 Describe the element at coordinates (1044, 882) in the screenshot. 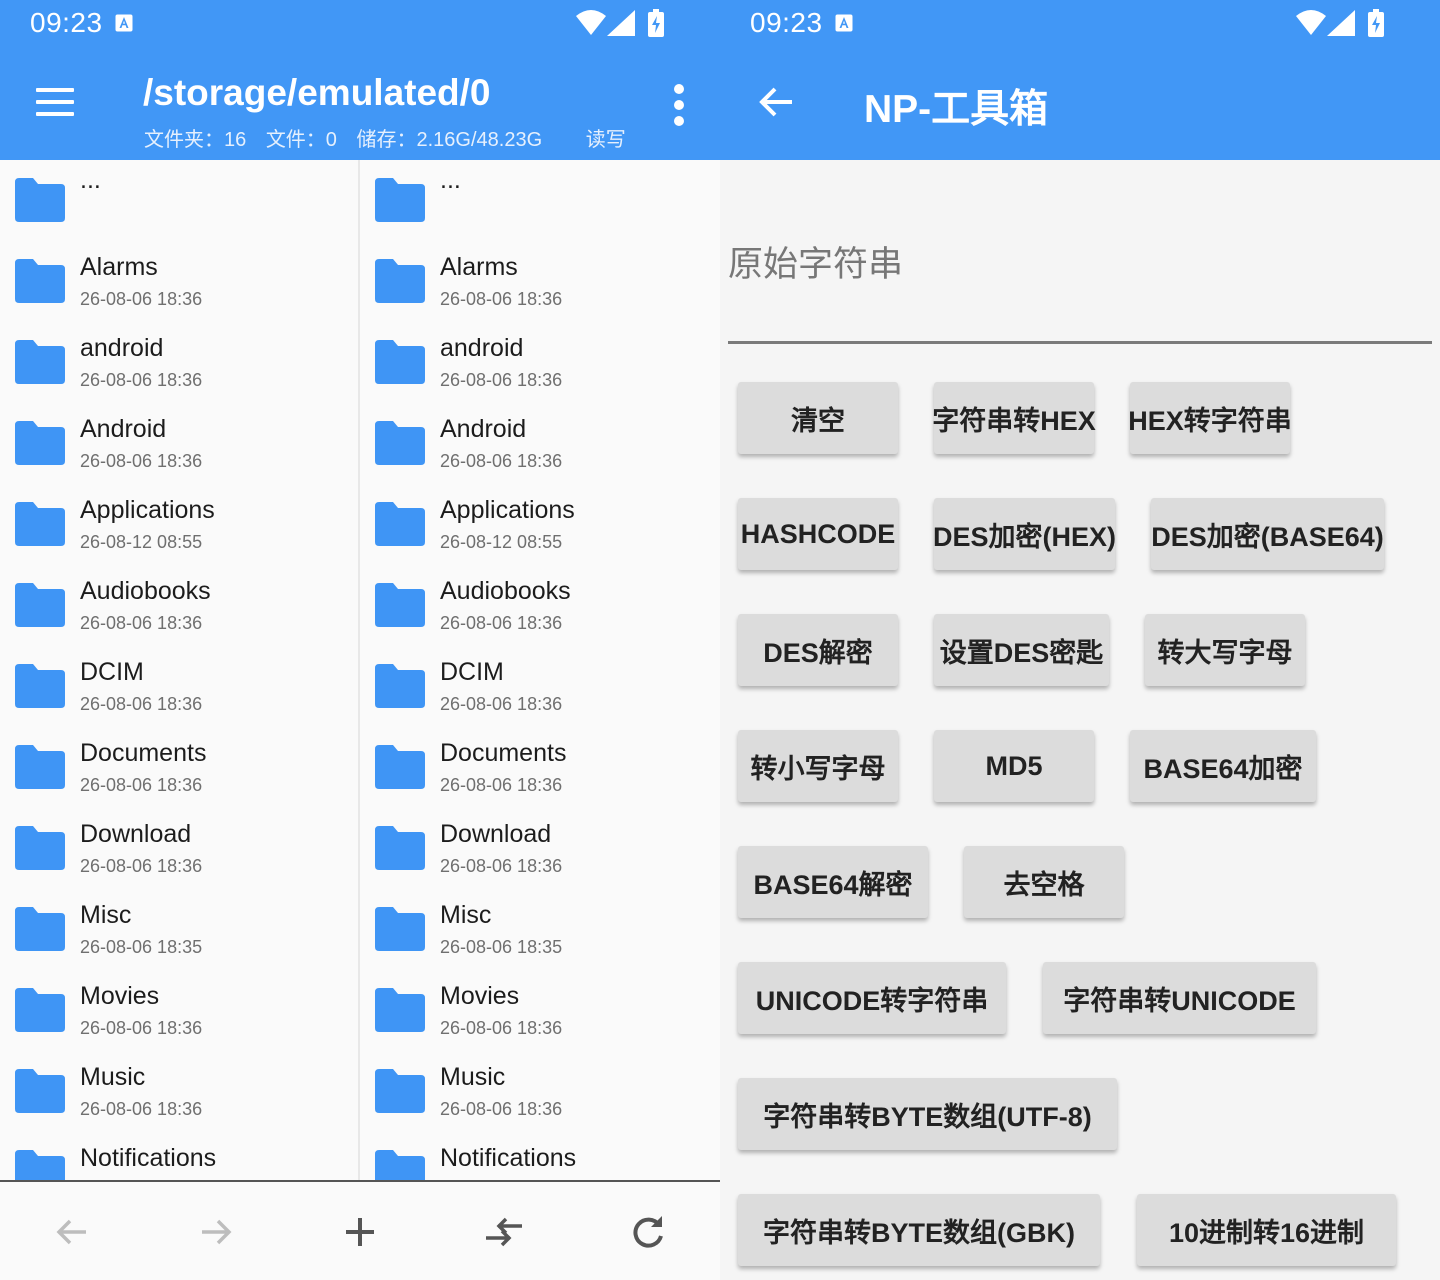

I see `tool-button: 去空格` at that location.